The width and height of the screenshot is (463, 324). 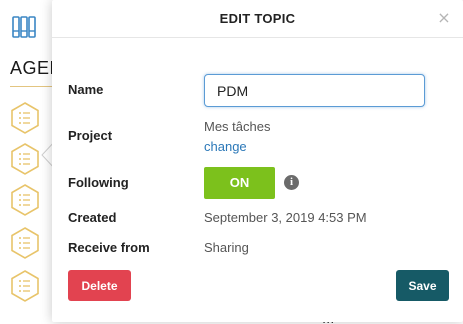 What do you see at coordinates (99, 285) in the screenshot?
I see `delete-button: Delete` at bounding box center [99, 285].